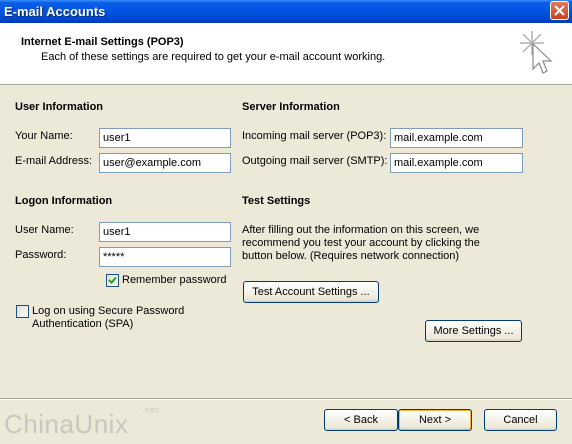 This screenshot has width=572, height=444. What do you see at coordinates (286, 399) in the screenshot?
I see `footer-divider` at bounding box center [286, 399].